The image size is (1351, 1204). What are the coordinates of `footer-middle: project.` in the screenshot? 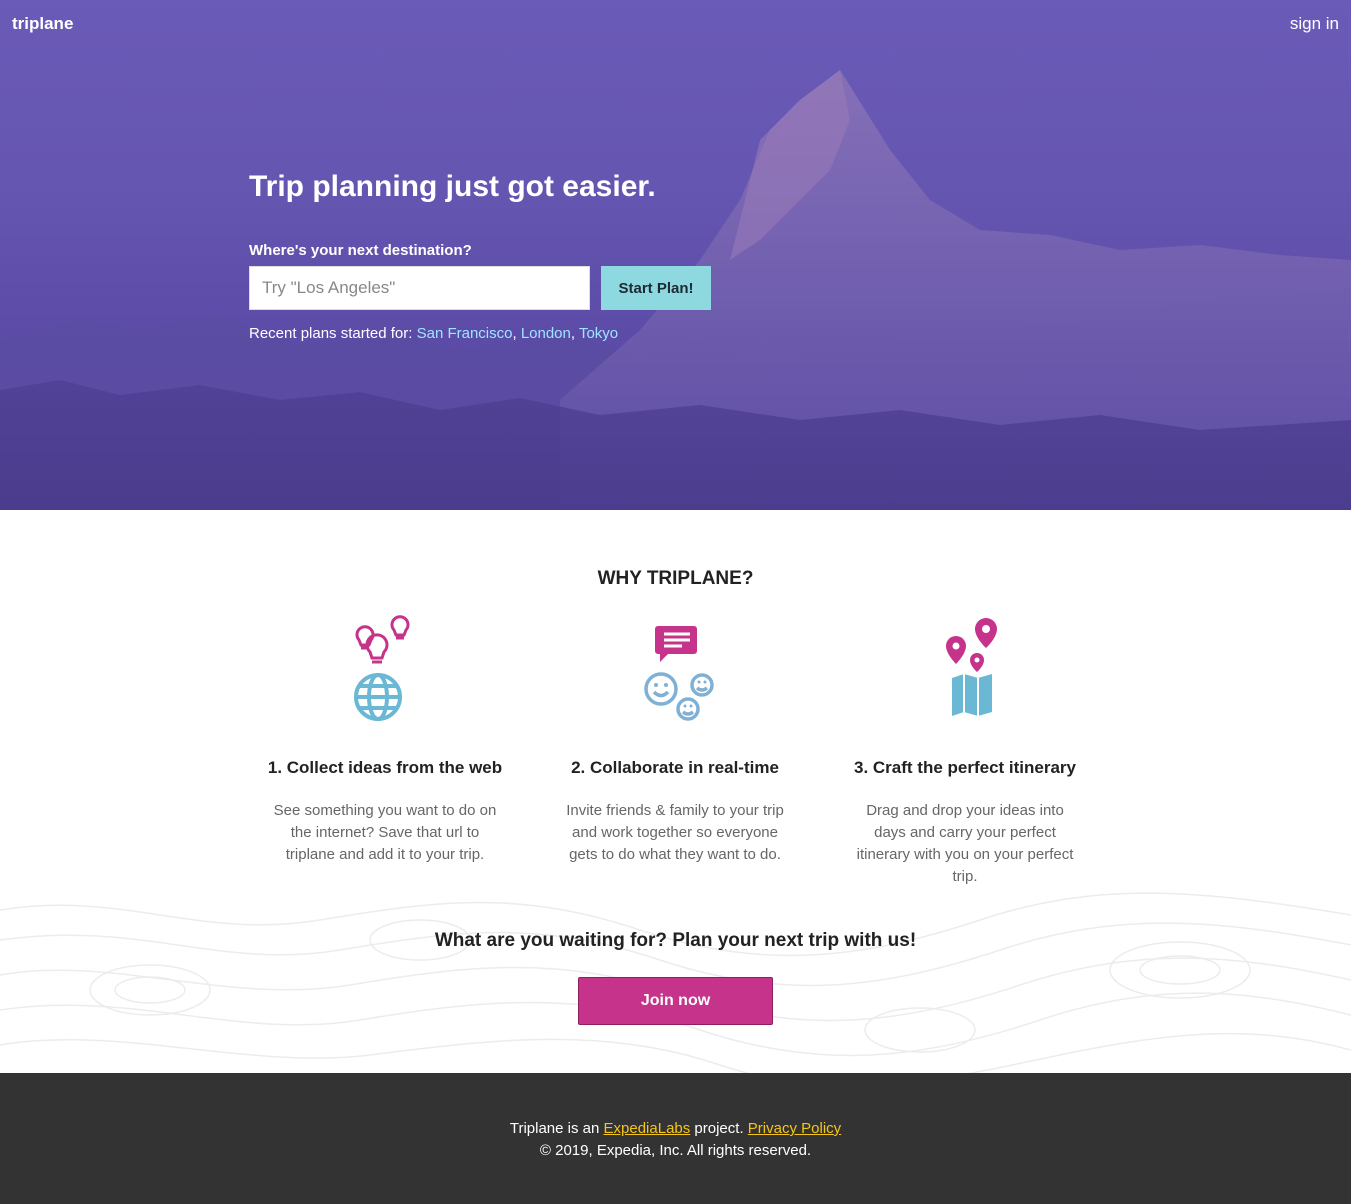 It's located at (719, 1128).